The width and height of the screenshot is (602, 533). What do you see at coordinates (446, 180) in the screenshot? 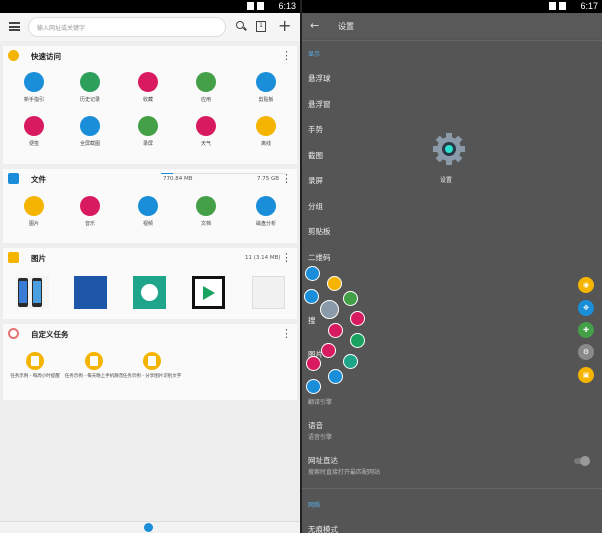
I see `gear-label: 设置` at bounding box center [446, 180].